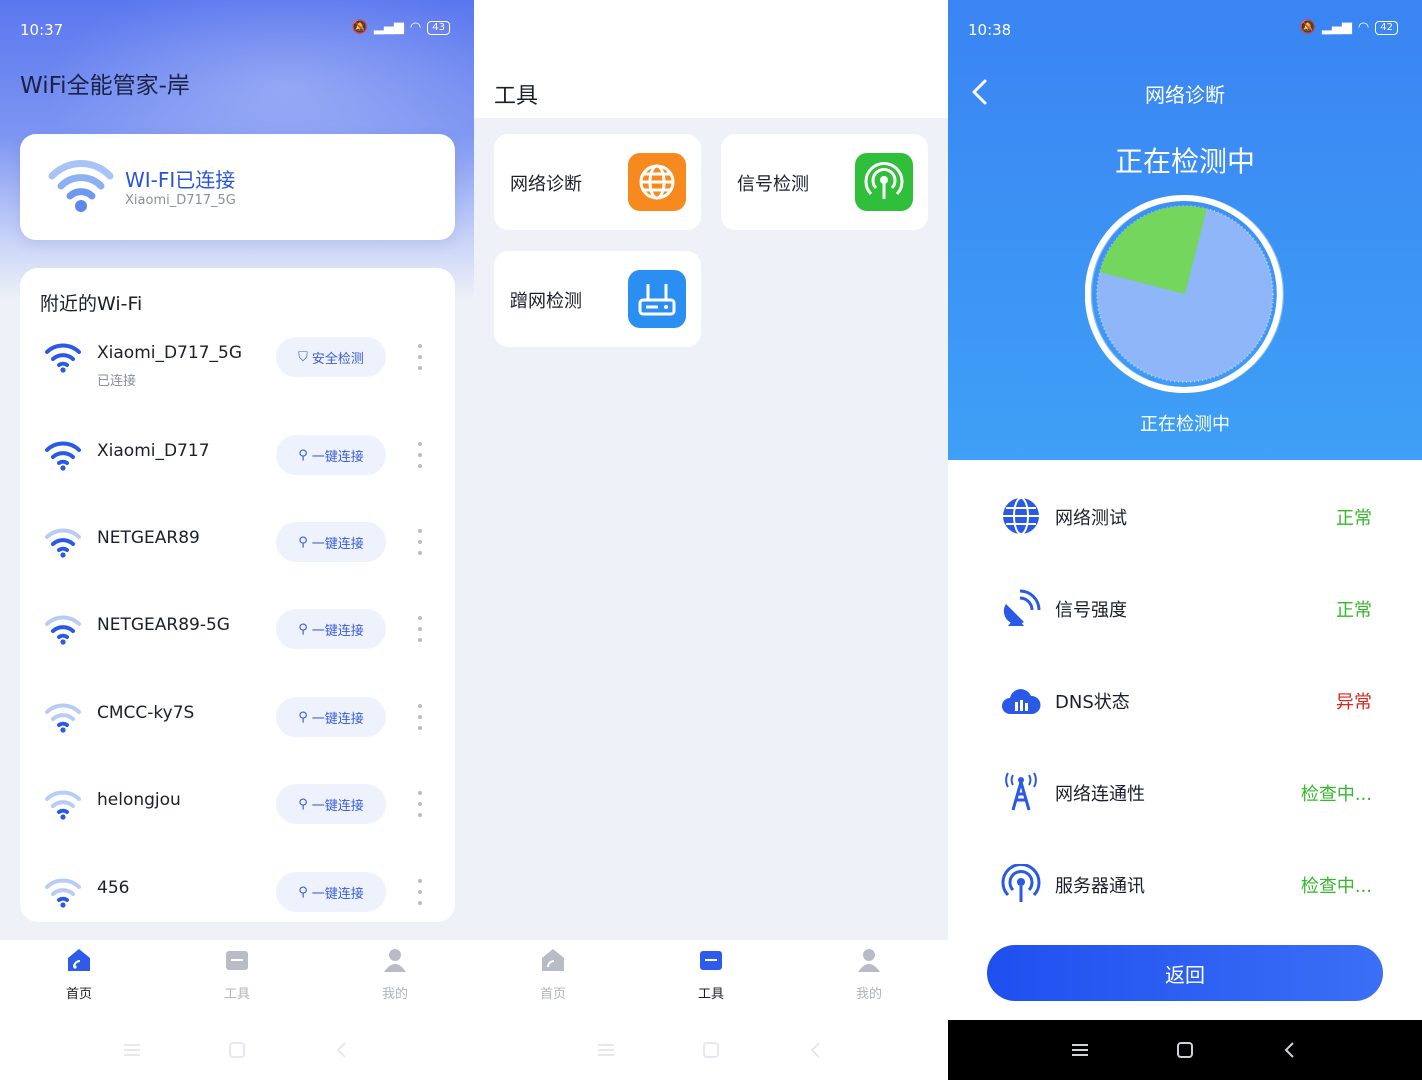  Describe the element at coordinates (395, 960) in the screenshot. I see `user-icon` at that location.